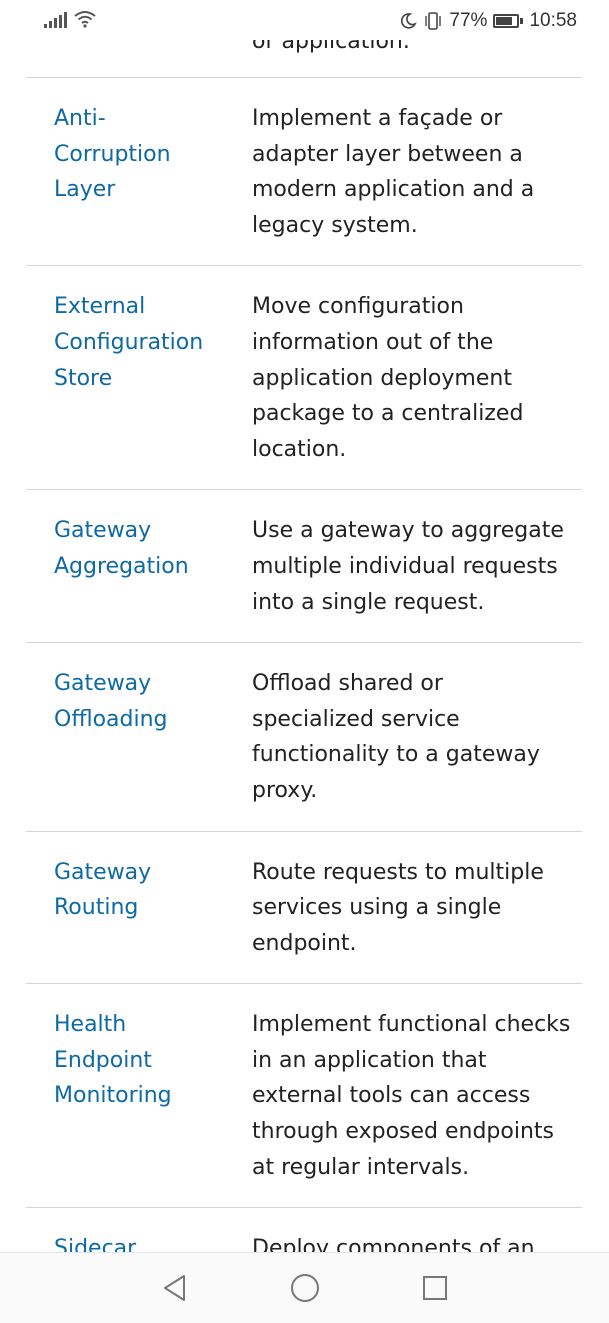 Image resolution: width=609 pixels, height=1323 pixels. What do you see at coordinates (80, 118) in the screenshot?
I see `pattern-name-line: Anti-` at bounding box center [80, 118].